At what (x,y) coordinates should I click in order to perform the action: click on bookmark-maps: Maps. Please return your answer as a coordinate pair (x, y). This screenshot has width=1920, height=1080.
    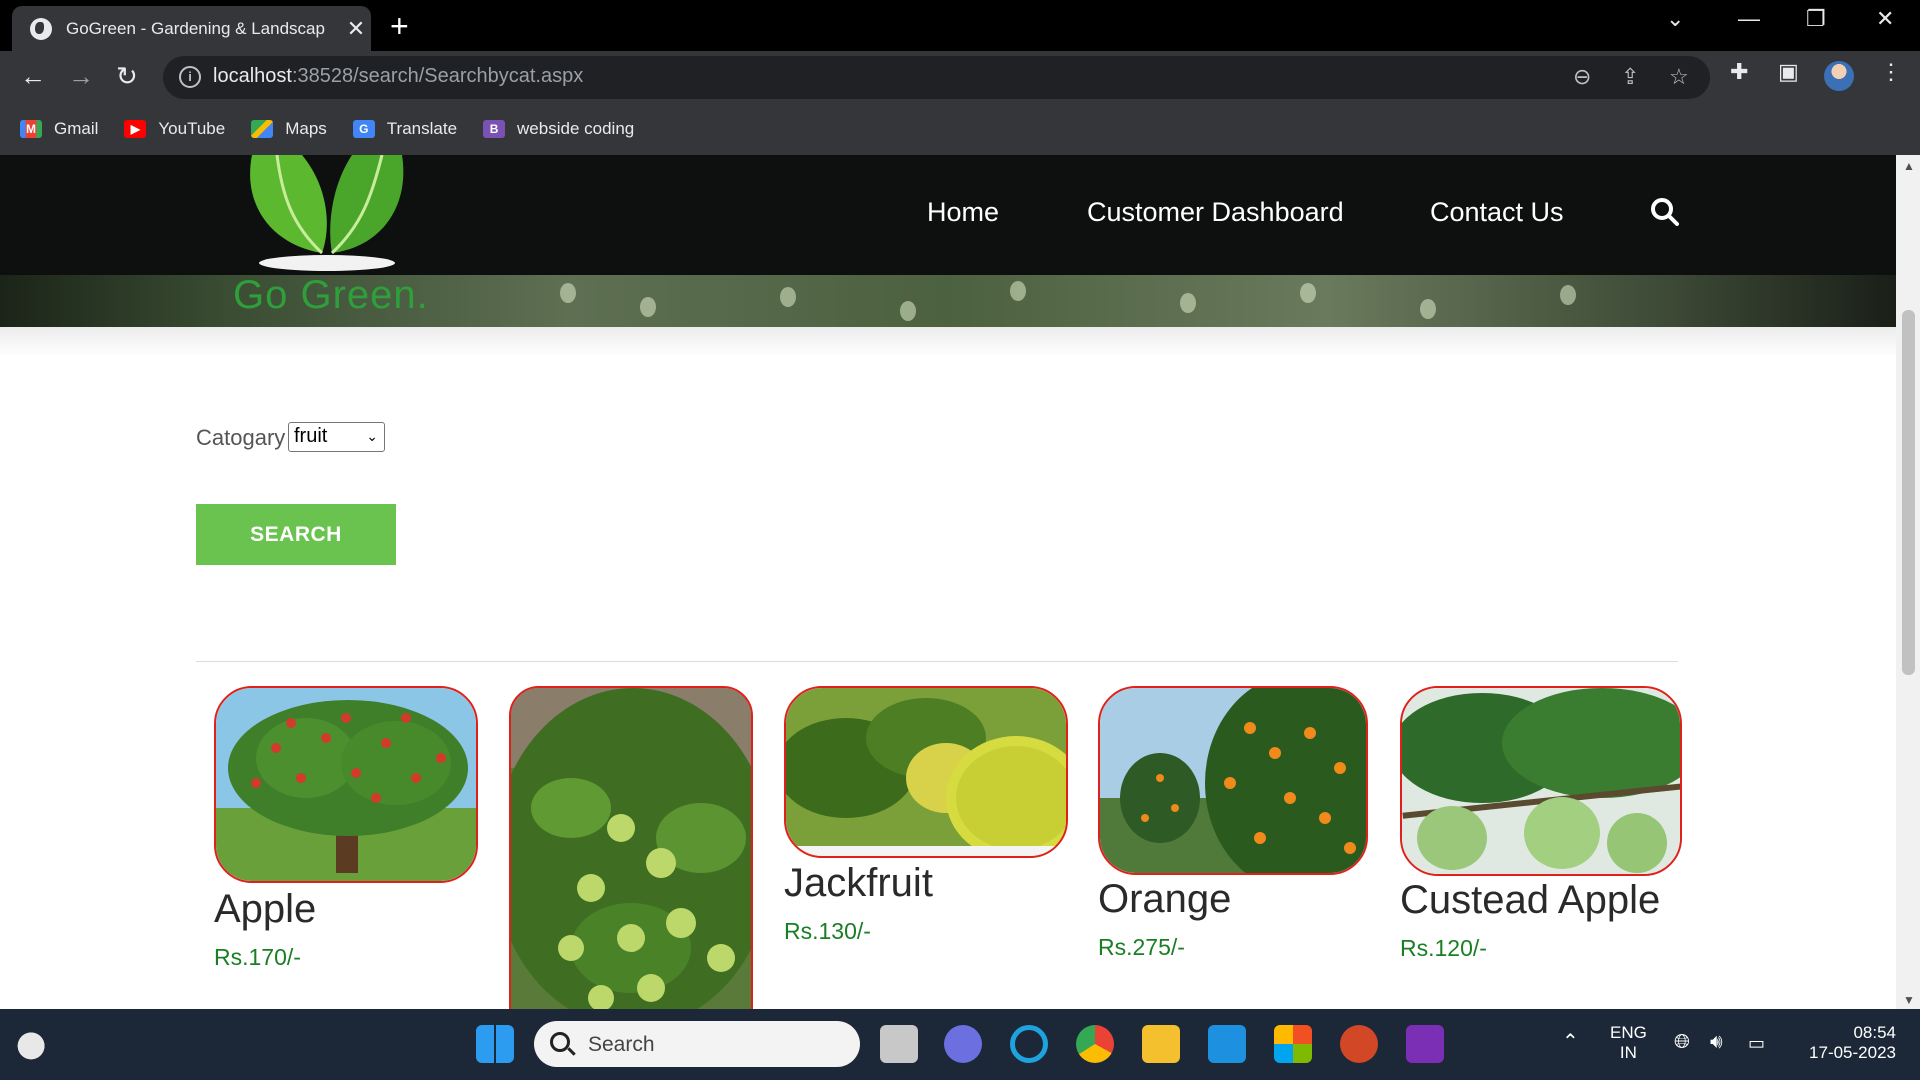
    Looking at the image, I should click on (289, 129).